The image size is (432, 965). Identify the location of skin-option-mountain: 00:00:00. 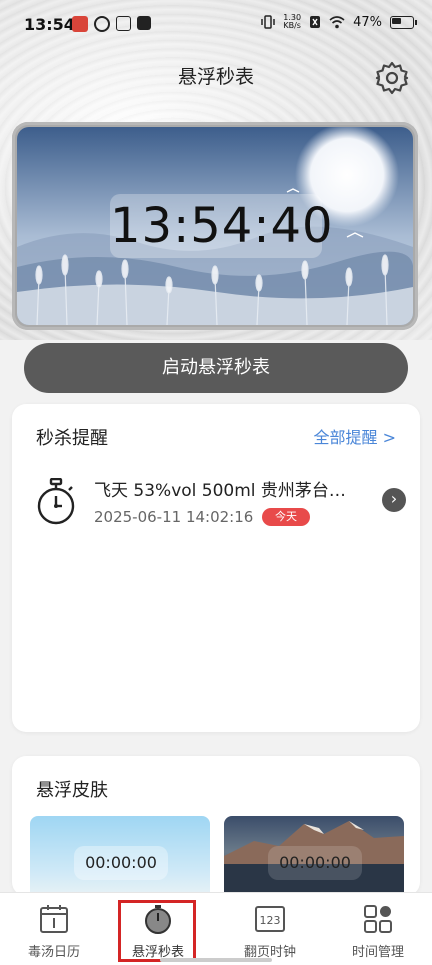
(314, 856).